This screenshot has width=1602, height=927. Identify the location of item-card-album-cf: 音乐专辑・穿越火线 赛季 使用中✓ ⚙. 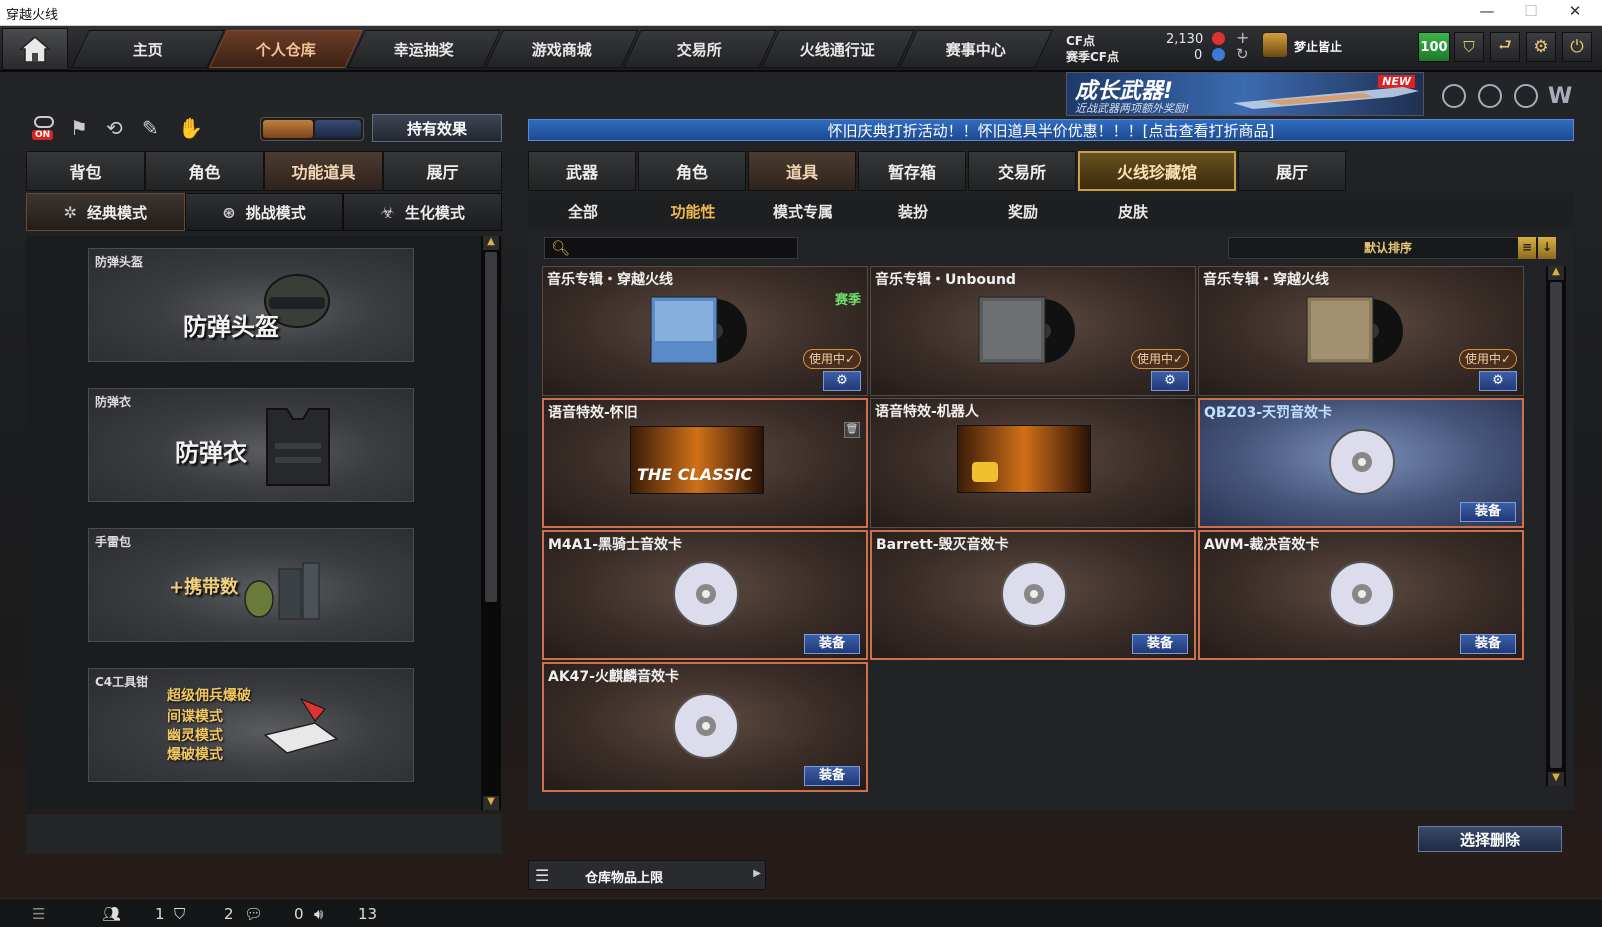
(705, 331).